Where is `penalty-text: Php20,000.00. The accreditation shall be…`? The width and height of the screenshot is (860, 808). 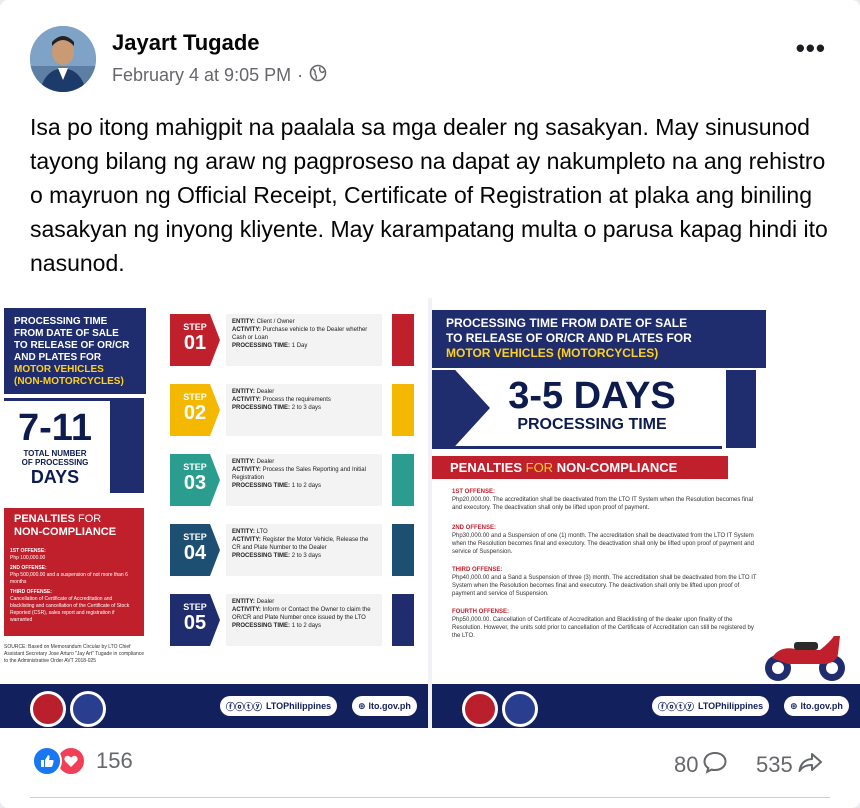 penalty-text: Php20,000.00. The accreditation shall be… is located at coordinates (603, 504).